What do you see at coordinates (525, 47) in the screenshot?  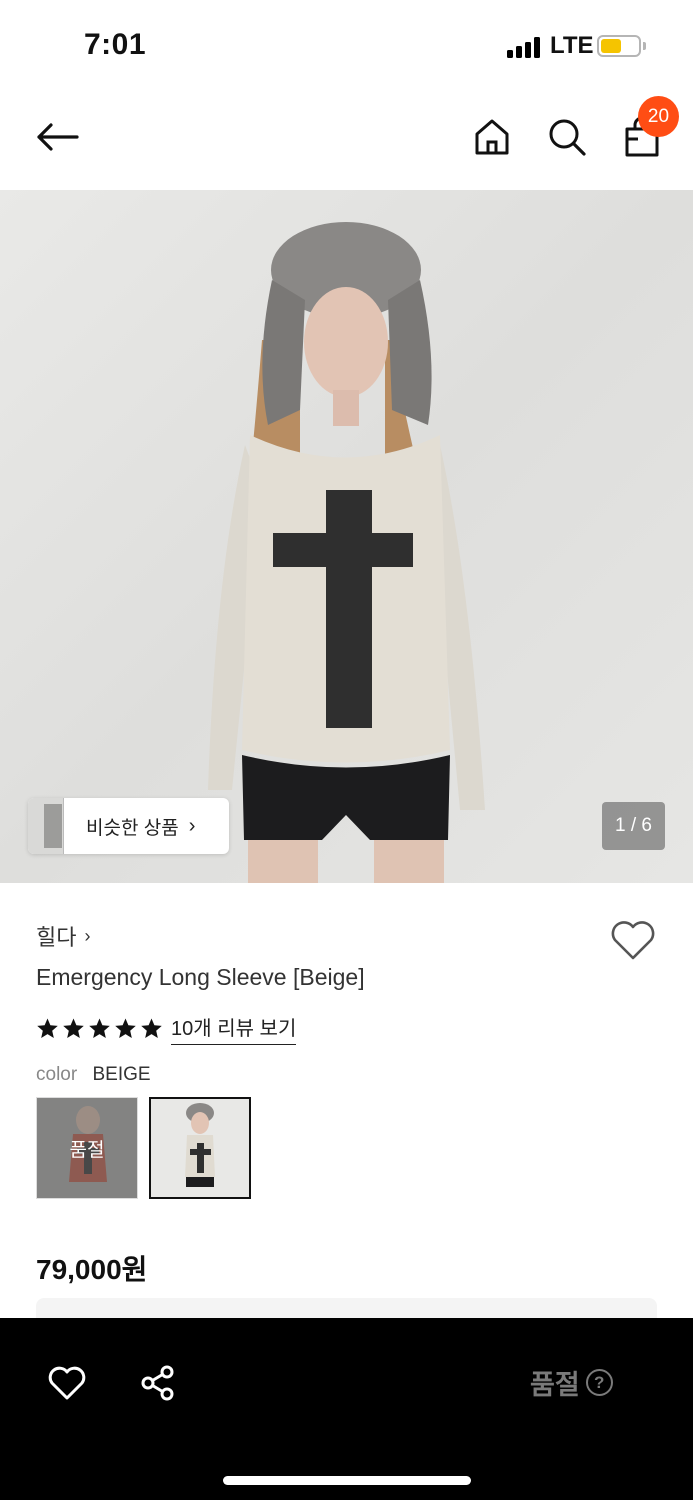 I see `signal-icon` at bounding box center [525, 47].